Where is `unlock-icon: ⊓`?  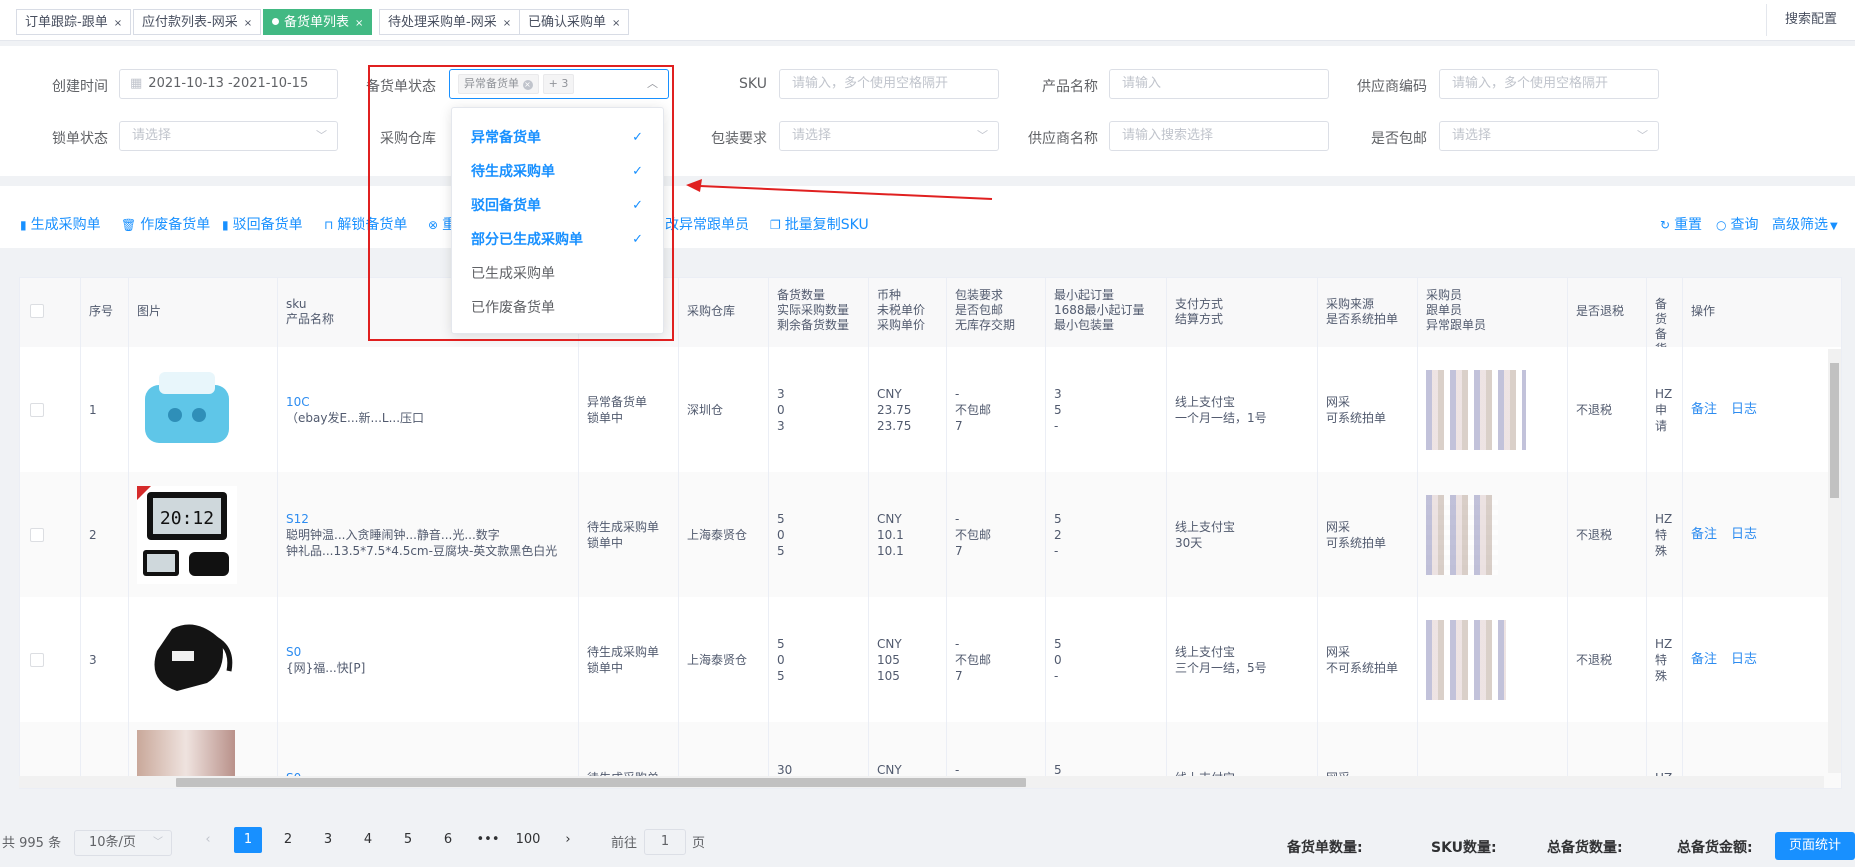
unlock-icon: ⊓ is located at coordinates (329, 225).